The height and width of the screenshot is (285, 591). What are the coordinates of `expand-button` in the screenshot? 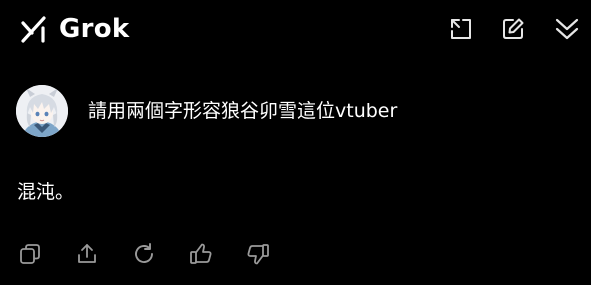 It's located at (461, 29).